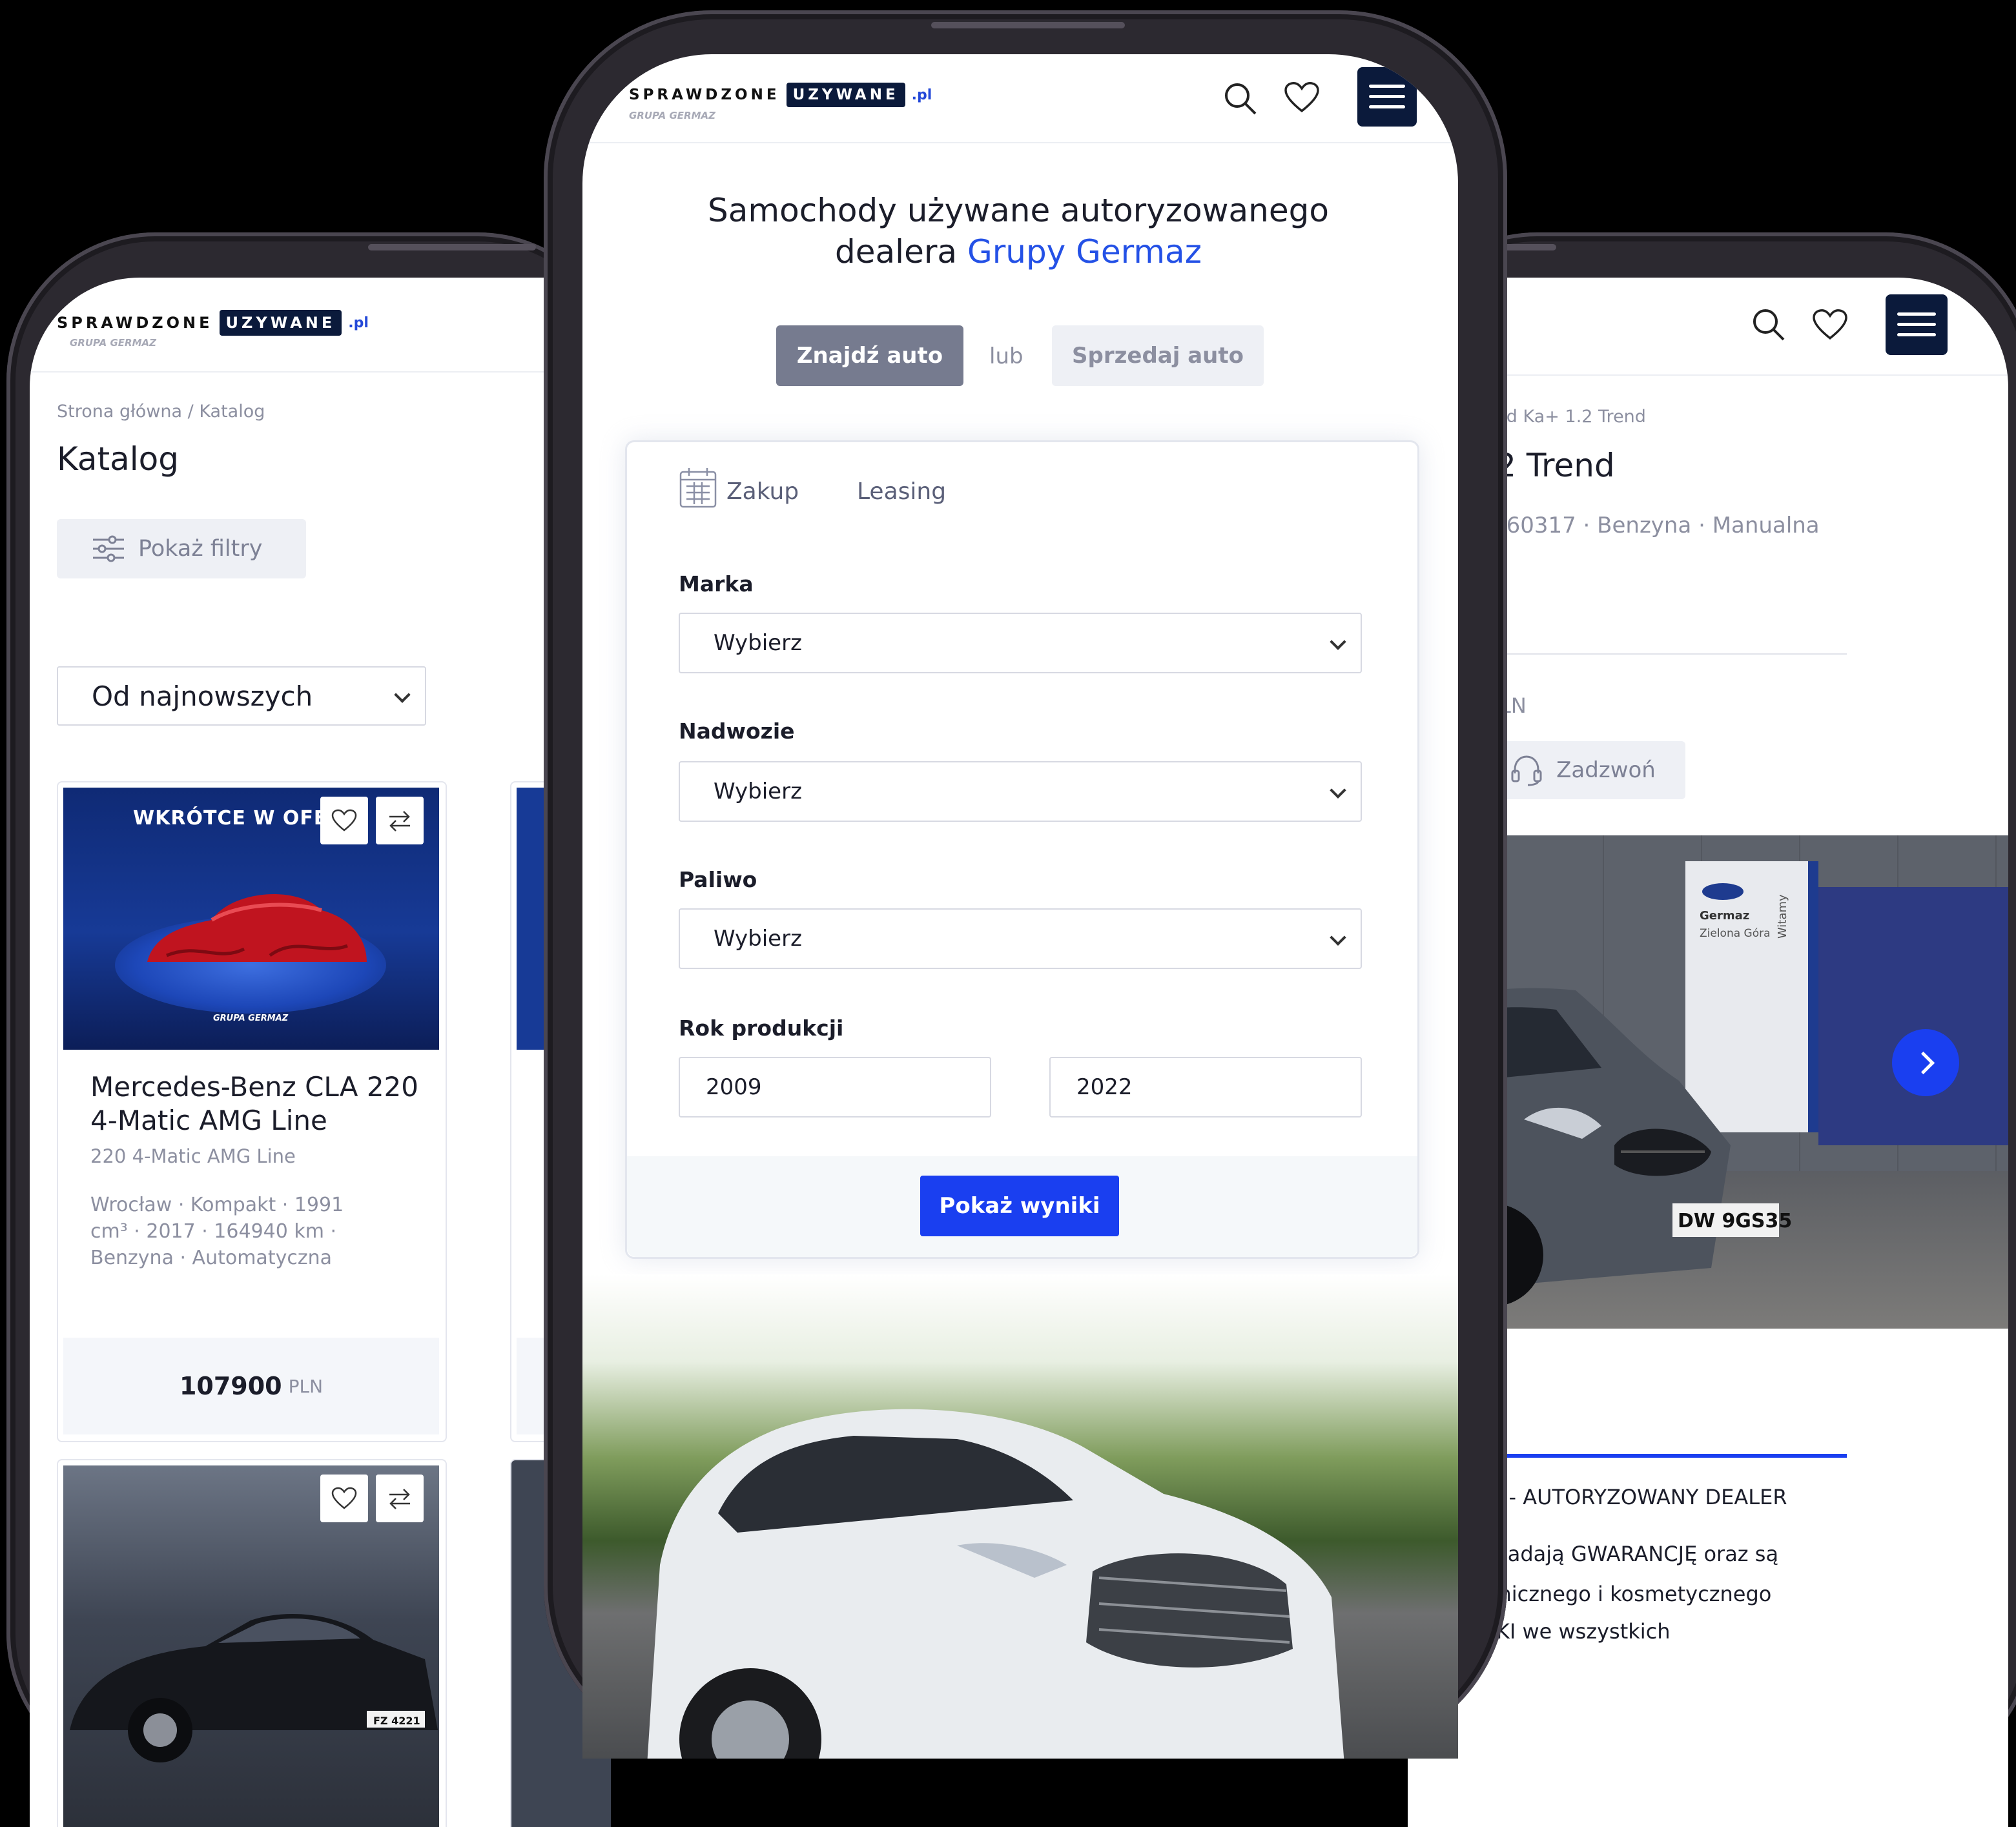  What do you see at coordinates (1104, 1087) in the screenshot?
I see `year-to-value: 2022` at bounding box center [1104, 1087].